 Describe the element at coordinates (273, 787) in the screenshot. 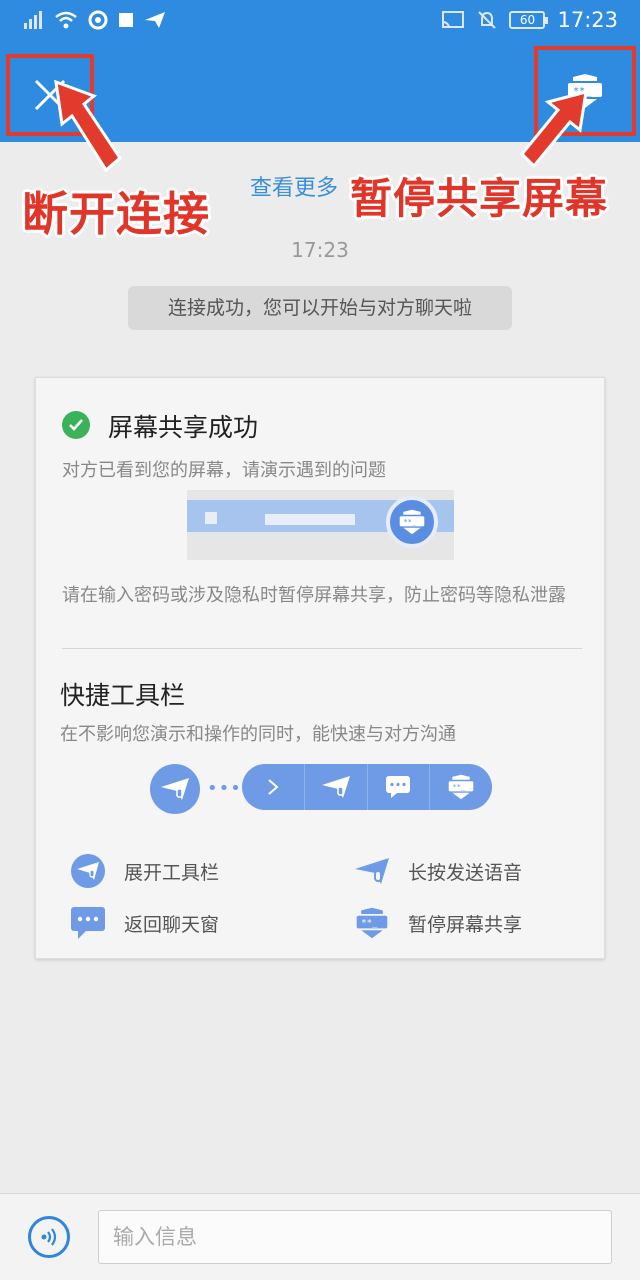

I see `chevron-right-icon` at that location.